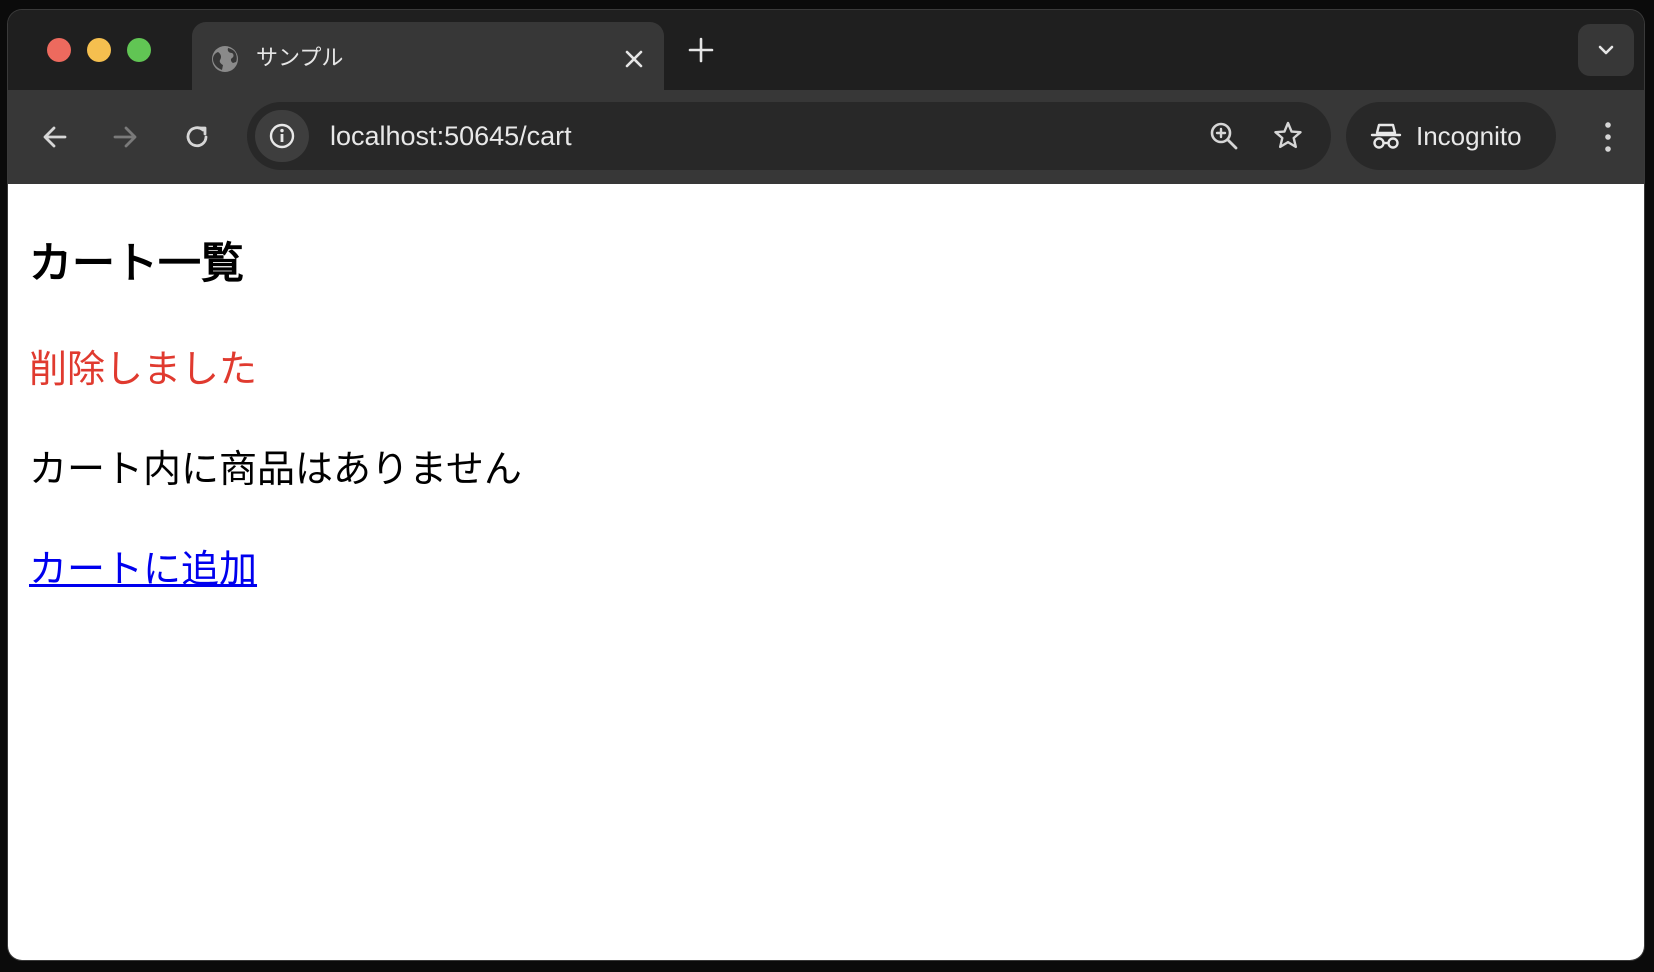 The width and height of the screenshot is (1654, 972). I want to click on zoom-in-icon, so click(1224, 136).